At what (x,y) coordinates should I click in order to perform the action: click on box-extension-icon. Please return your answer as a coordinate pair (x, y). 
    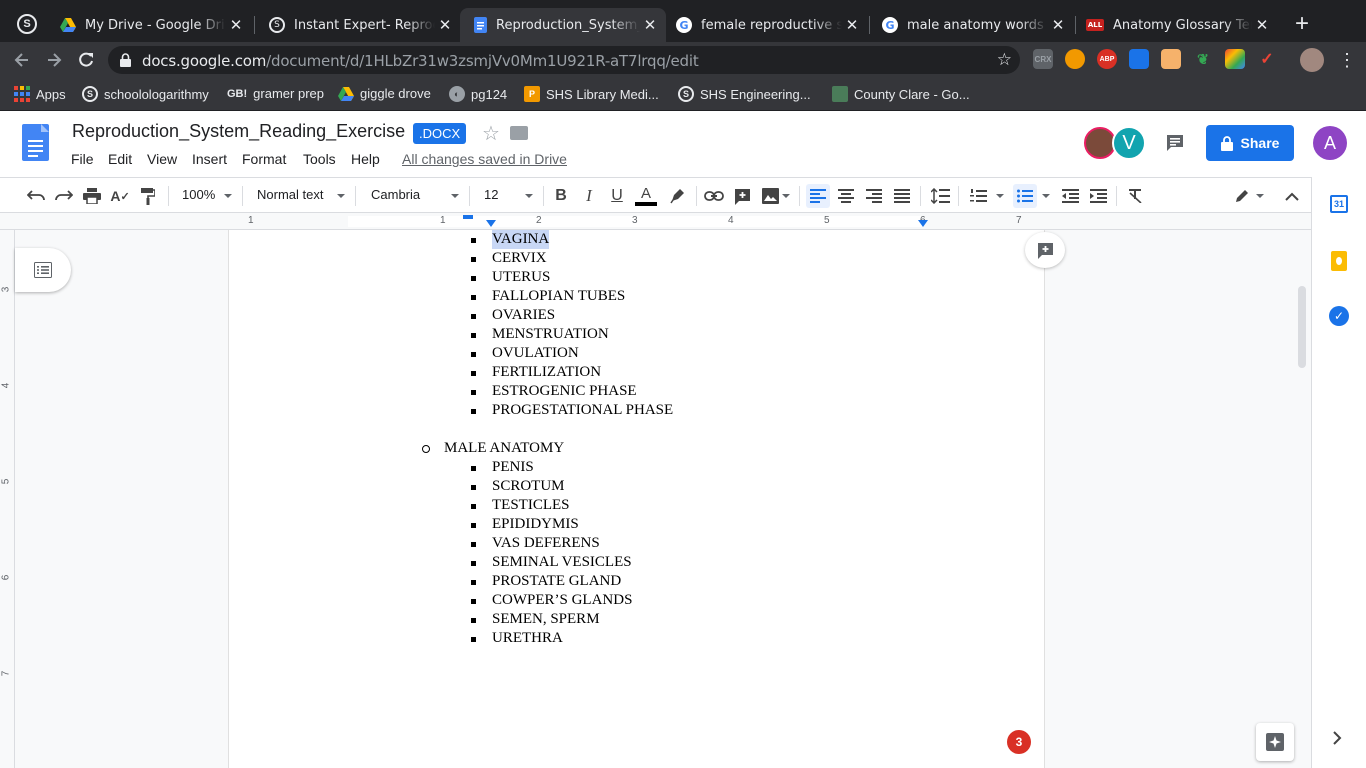
    Looking at the image, I should click on (1171, 59).